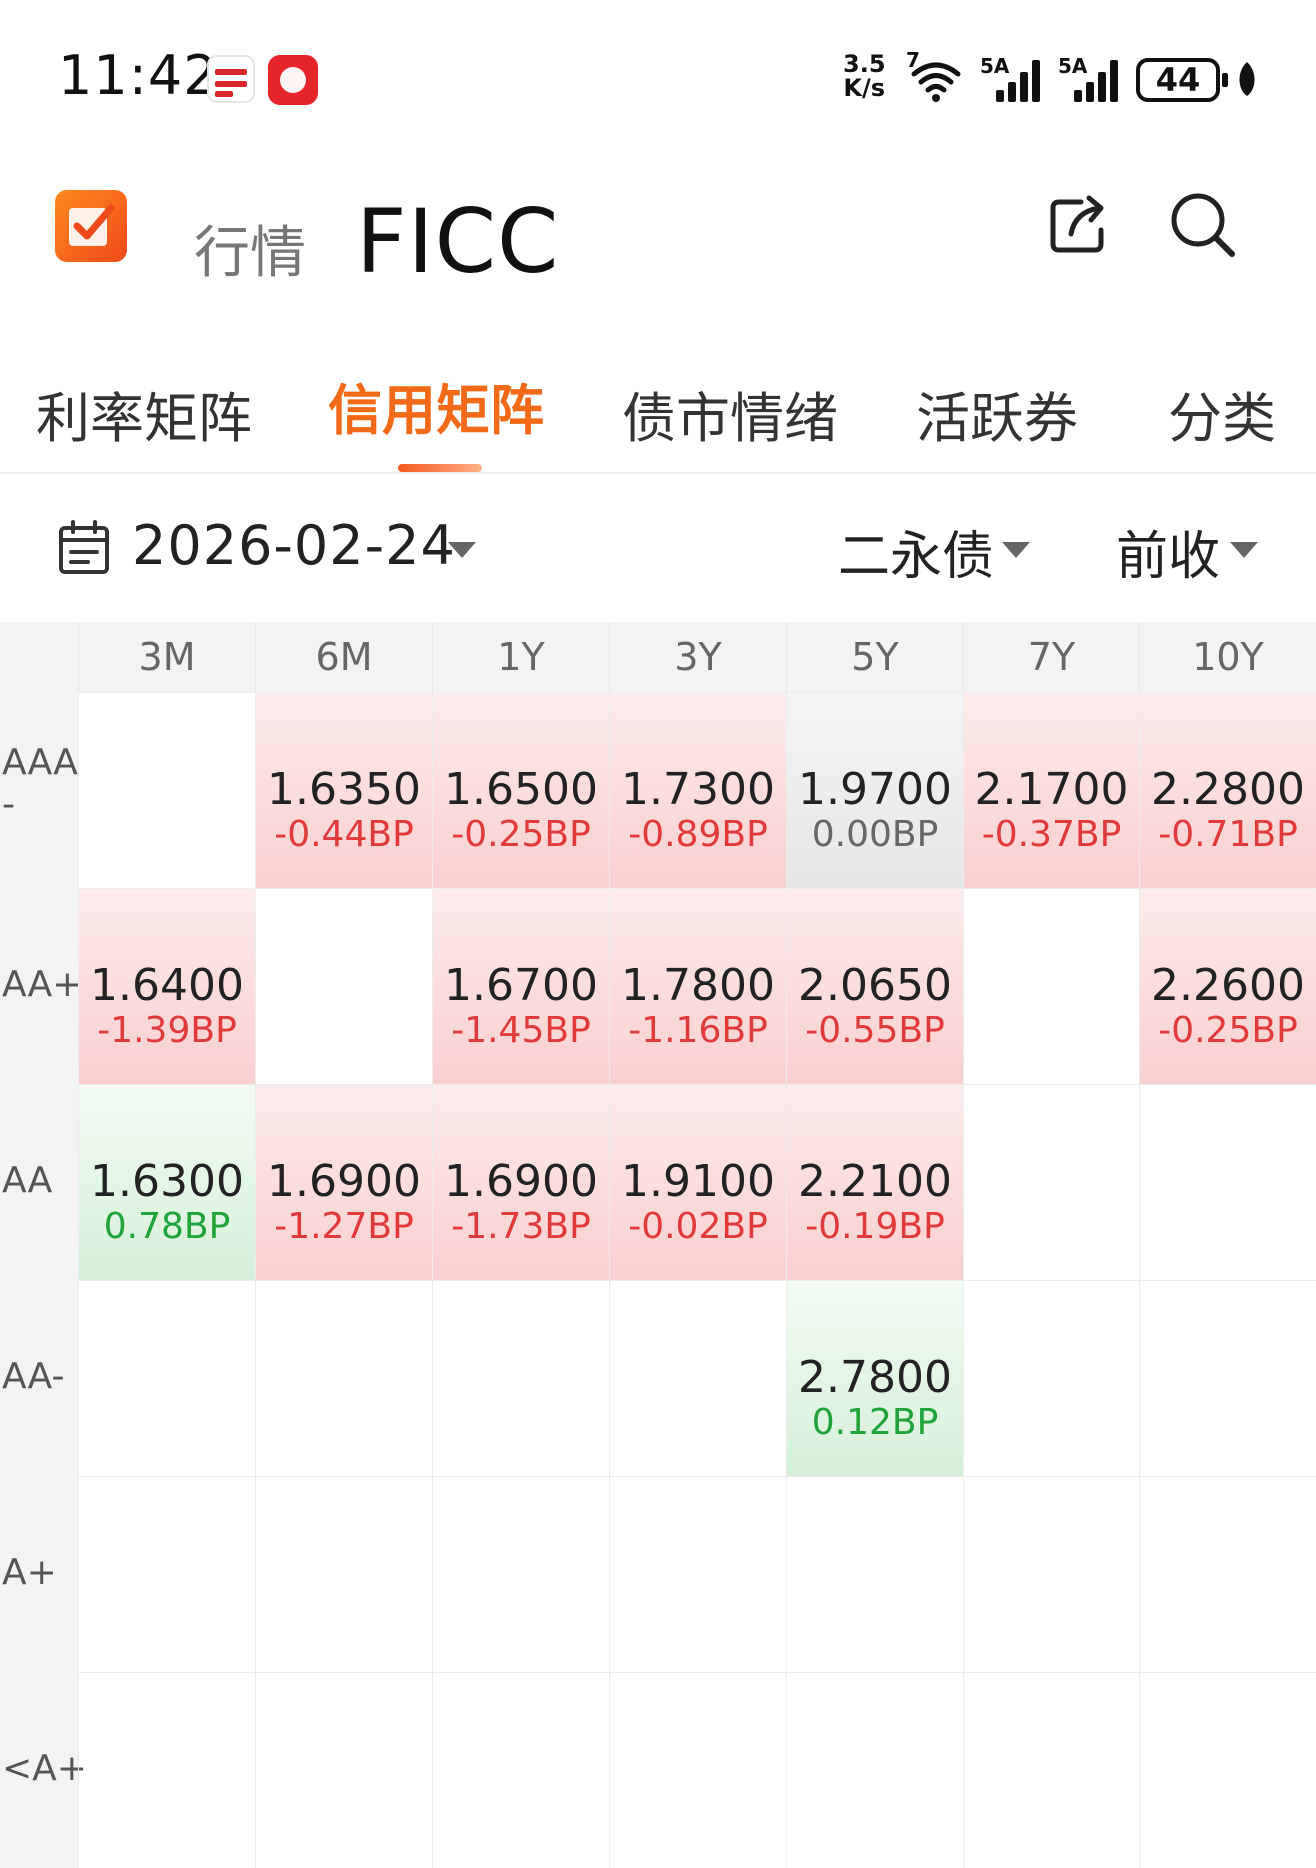 The height and width of the screenshot is (1868, 1316). What do you see at coordinates (874, 1378) in the screenshot?
I see `matrix-cell: 2.7800 0.12BP` at bounding box center [874, 1378].